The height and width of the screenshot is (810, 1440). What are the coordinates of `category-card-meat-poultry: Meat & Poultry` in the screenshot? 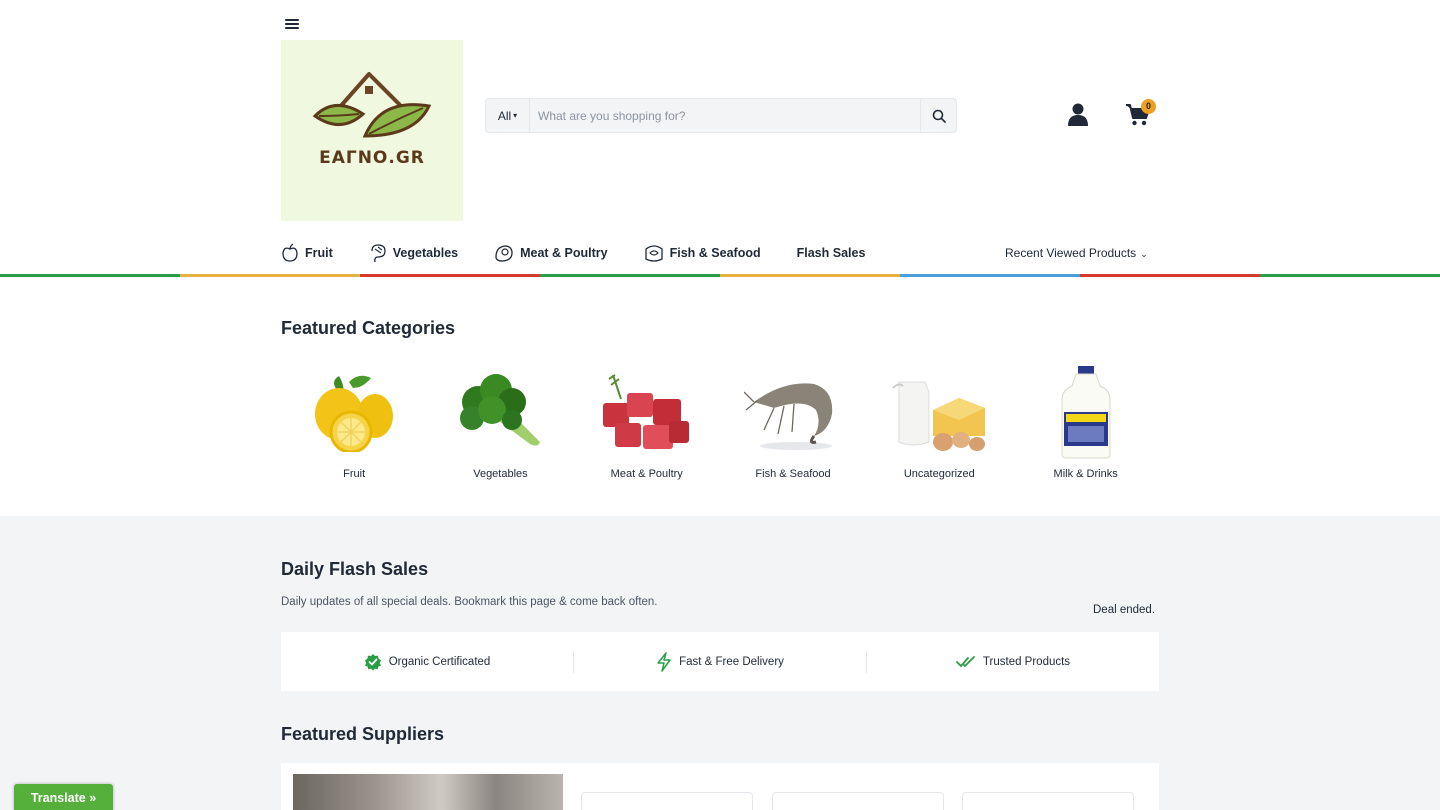 It's located at (647, 421).